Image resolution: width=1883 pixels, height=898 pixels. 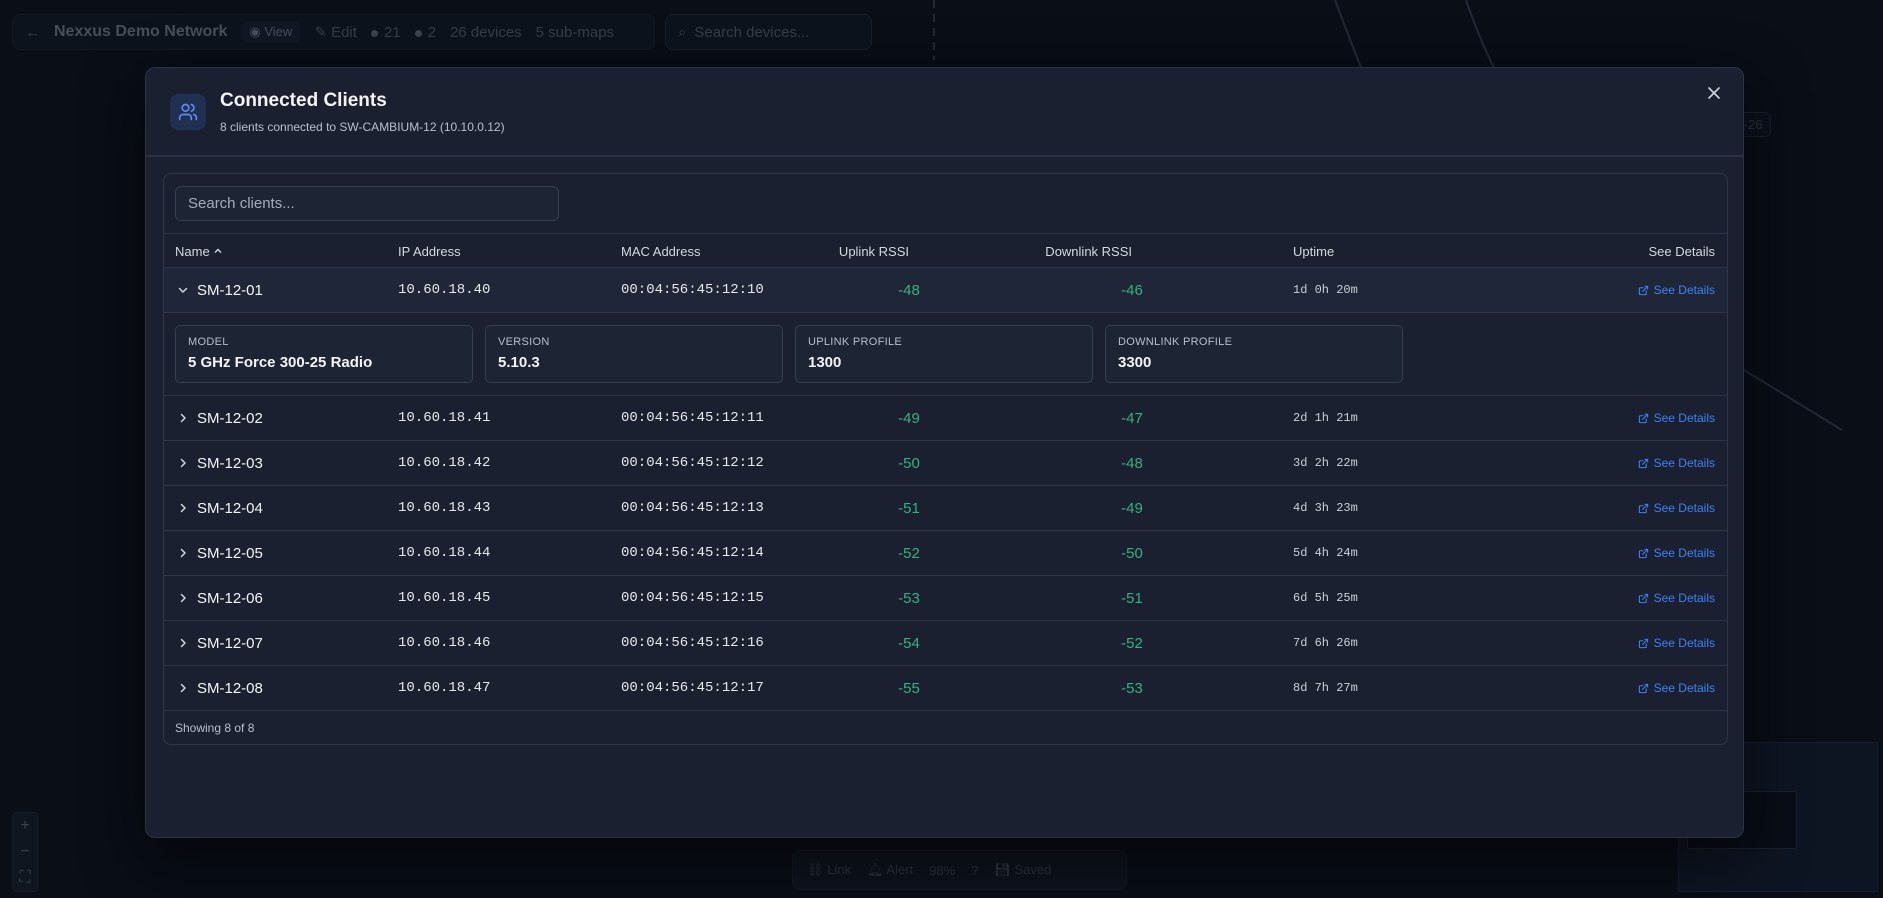 I want to click on model-detail: MODEL 5 GHz Force 300-25 Radio, so click(x=324, y=354).